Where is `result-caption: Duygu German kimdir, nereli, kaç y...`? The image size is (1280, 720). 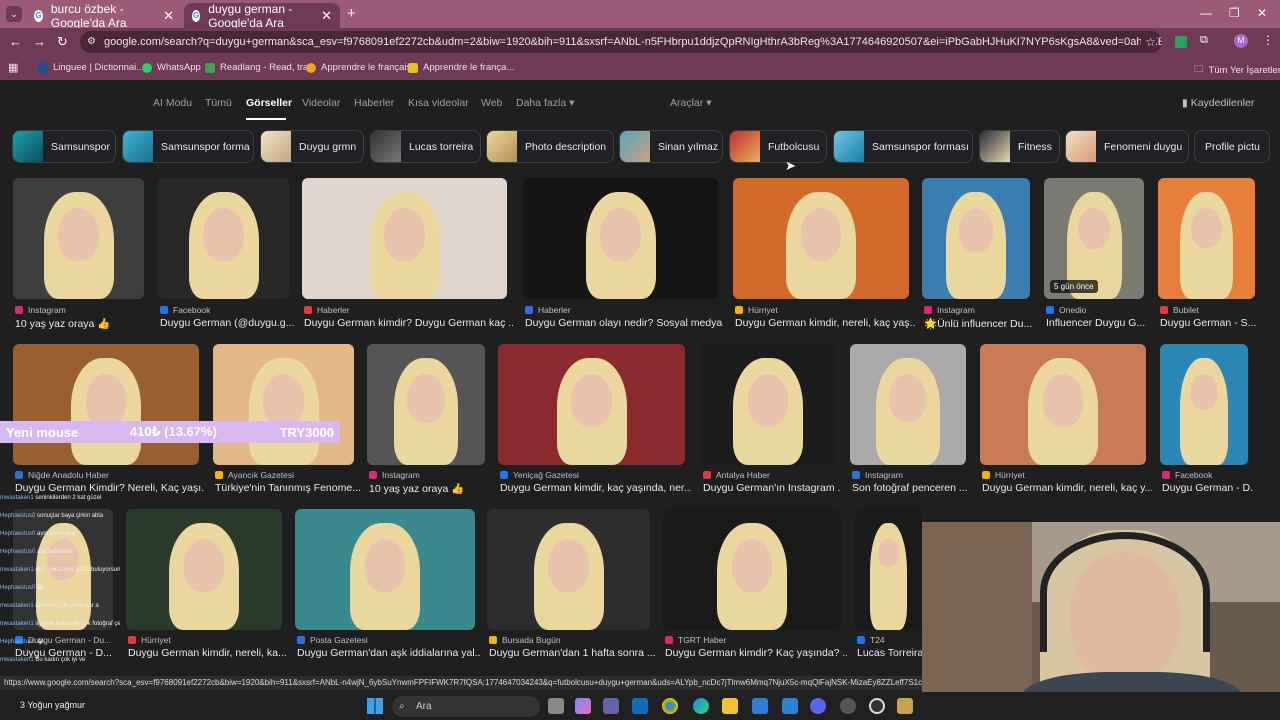
result-caption: Duygu German kimdir, nereli, kaç y... is located at coordinates (1067, 488).